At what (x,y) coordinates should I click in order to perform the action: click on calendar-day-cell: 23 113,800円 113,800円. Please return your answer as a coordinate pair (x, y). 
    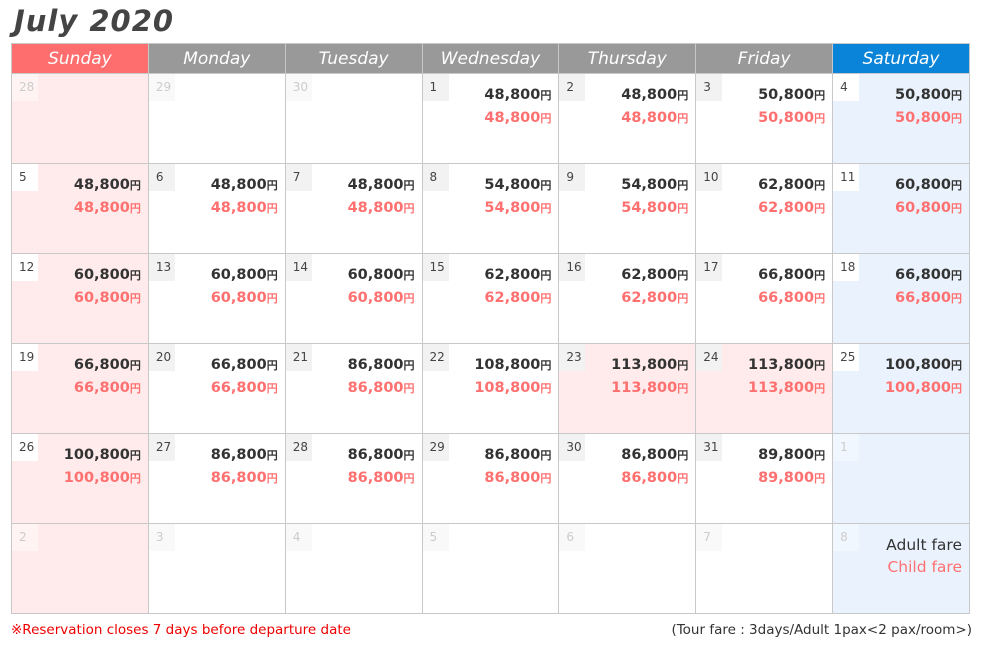
    Looking at the image, I should click on (627, 388).